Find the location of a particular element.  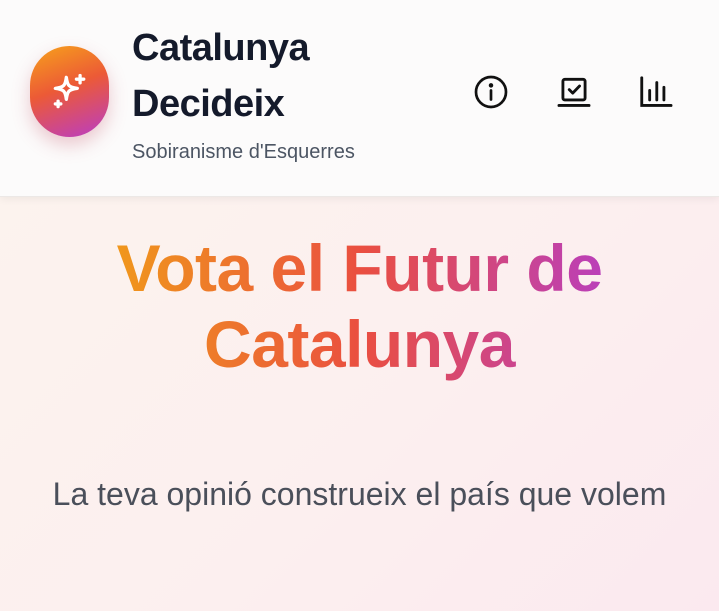

vote-button is located at coordinates (574, 92).